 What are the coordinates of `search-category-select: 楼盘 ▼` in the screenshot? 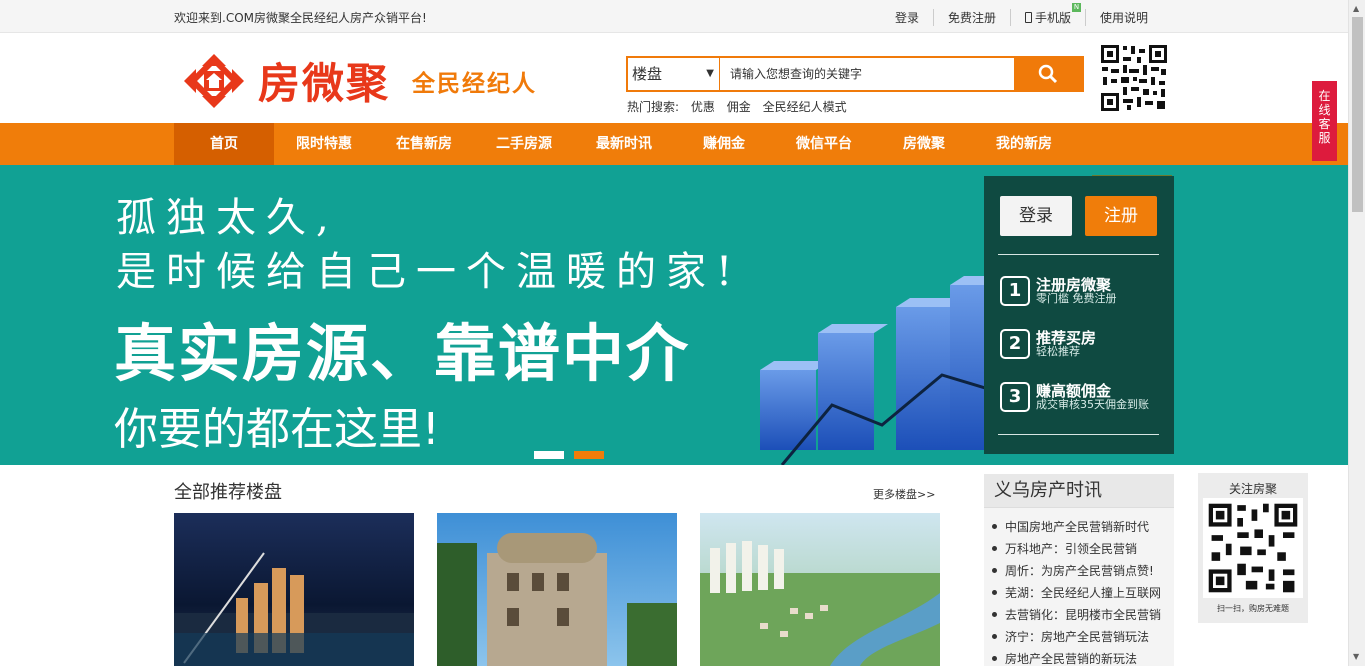 It's located at (674, 74).